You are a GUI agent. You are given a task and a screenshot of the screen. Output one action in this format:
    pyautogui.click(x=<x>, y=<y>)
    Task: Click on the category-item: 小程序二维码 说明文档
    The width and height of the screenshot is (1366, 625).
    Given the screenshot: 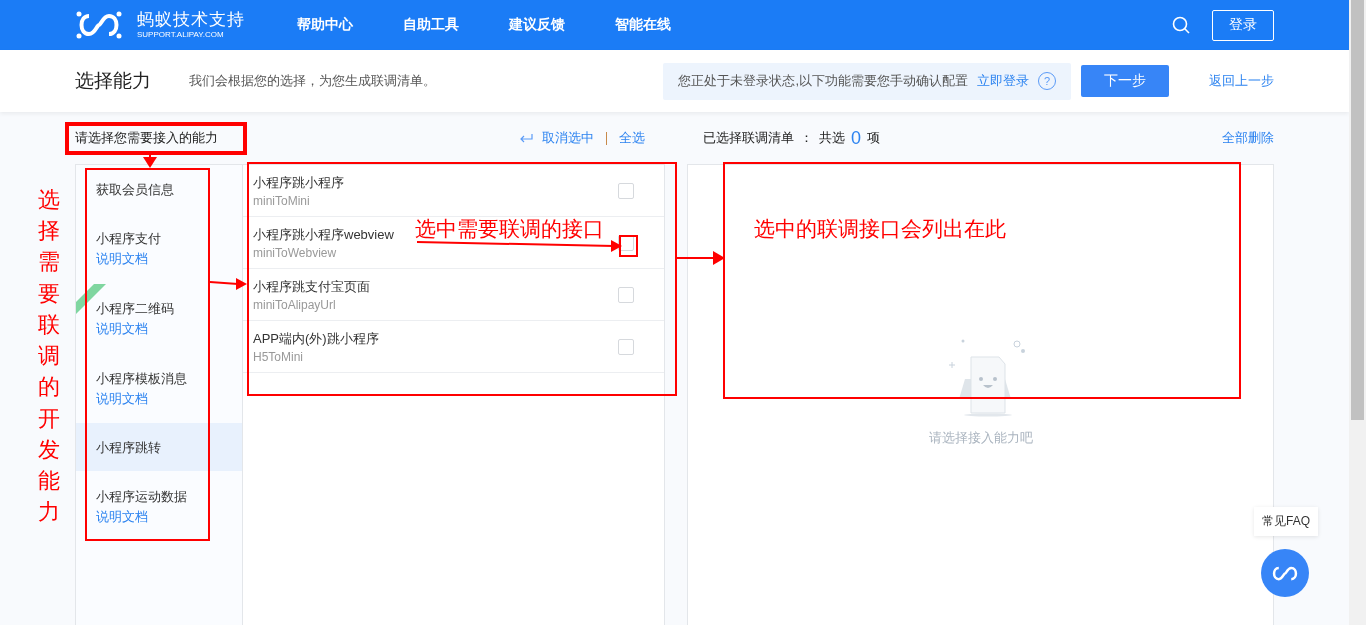 What is the action you would take?
    pyautogui.click(x=159, y=318)
    